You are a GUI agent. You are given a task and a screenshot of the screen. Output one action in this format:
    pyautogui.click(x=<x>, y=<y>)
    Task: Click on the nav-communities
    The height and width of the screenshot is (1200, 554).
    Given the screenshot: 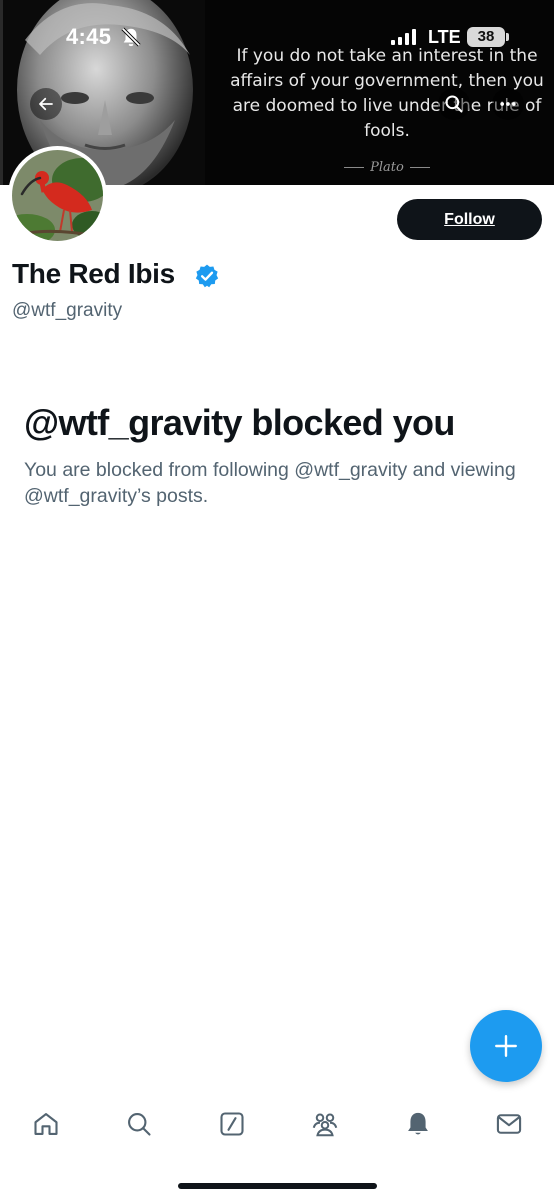 What is the action you would take?
    pyautogui.click(x=325, y=1124)
    